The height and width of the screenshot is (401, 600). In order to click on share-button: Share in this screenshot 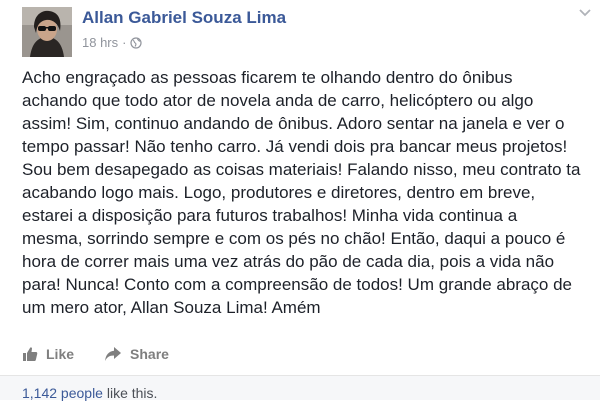, I will do `click(136, 354)`.